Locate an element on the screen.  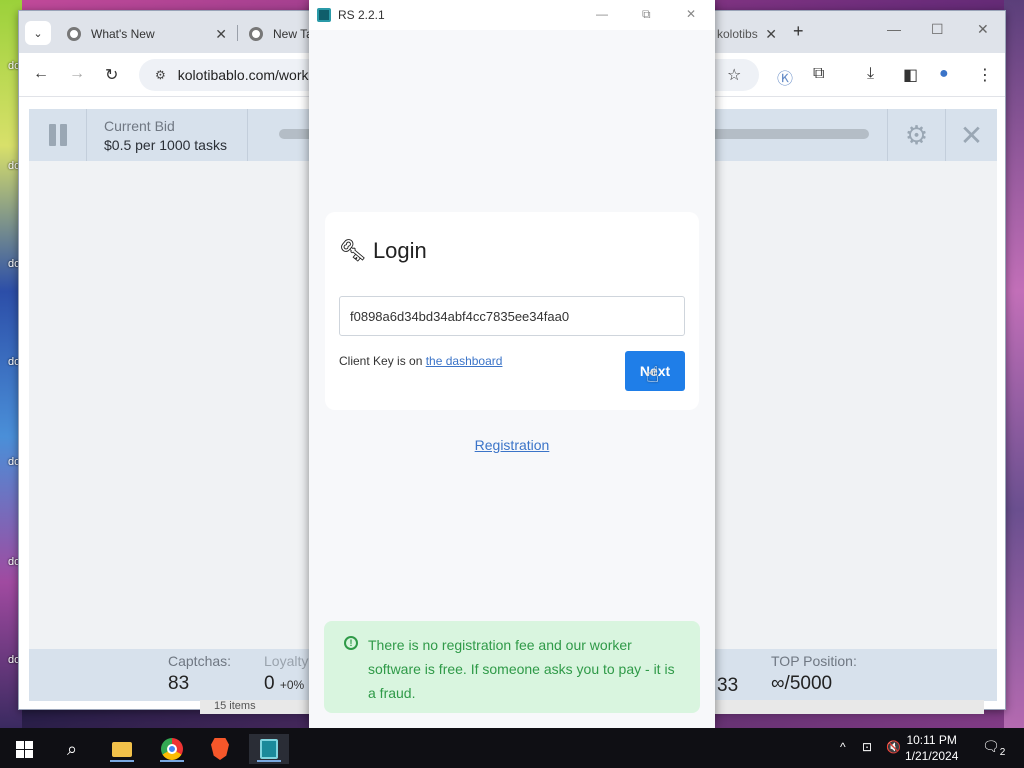
loyalty-value-row: 0 +0% is located at coordinates (286, 684).